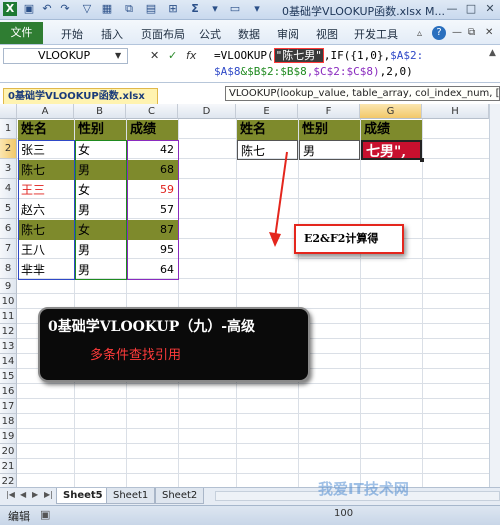  Describe the element at coordinates (8, 406) in the screenshot. I see `row-header: 17` at that location.